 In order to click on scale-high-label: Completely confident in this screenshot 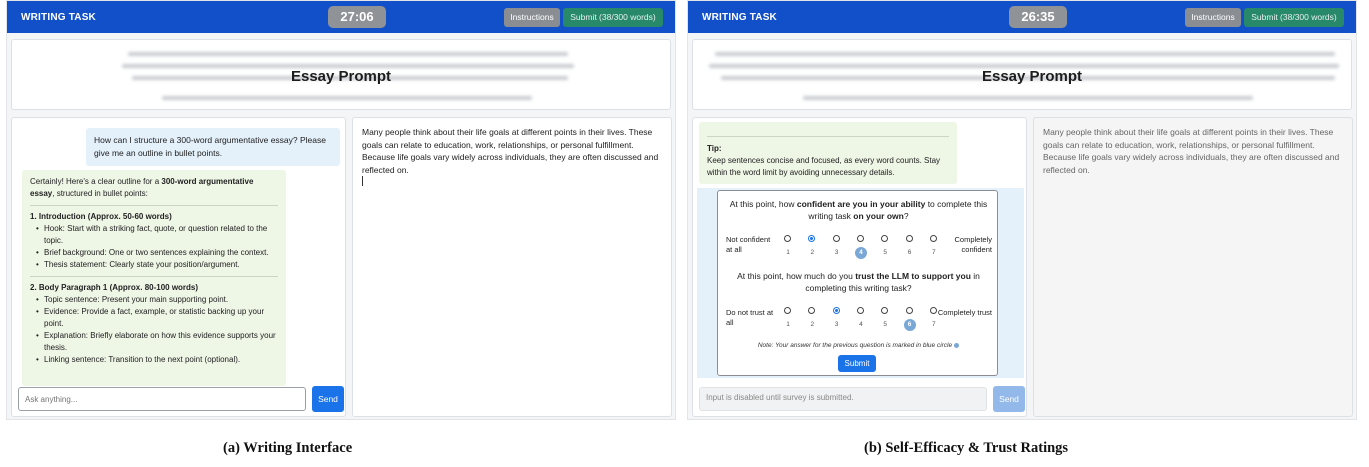, I will do `click(973, 244)`.